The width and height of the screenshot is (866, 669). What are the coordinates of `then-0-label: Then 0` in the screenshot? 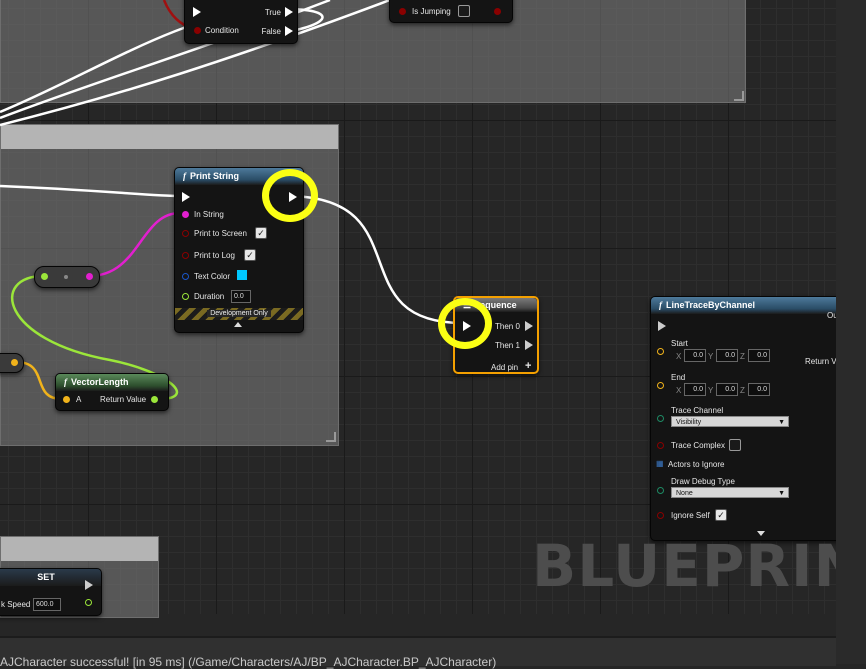 It's located at (507, 326).